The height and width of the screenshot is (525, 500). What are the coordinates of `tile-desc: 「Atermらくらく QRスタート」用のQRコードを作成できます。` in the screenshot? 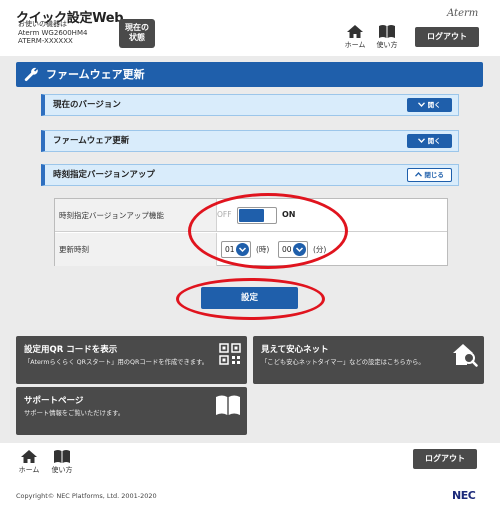 It's located at (116, 362).